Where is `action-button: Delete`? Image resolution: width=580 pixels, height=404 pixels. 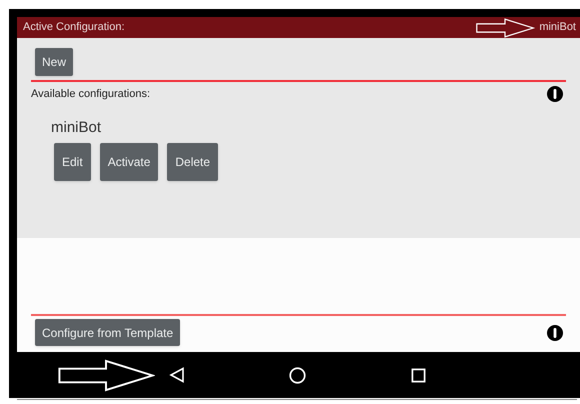
action-button: Delete is located at coordinates (192, 161).